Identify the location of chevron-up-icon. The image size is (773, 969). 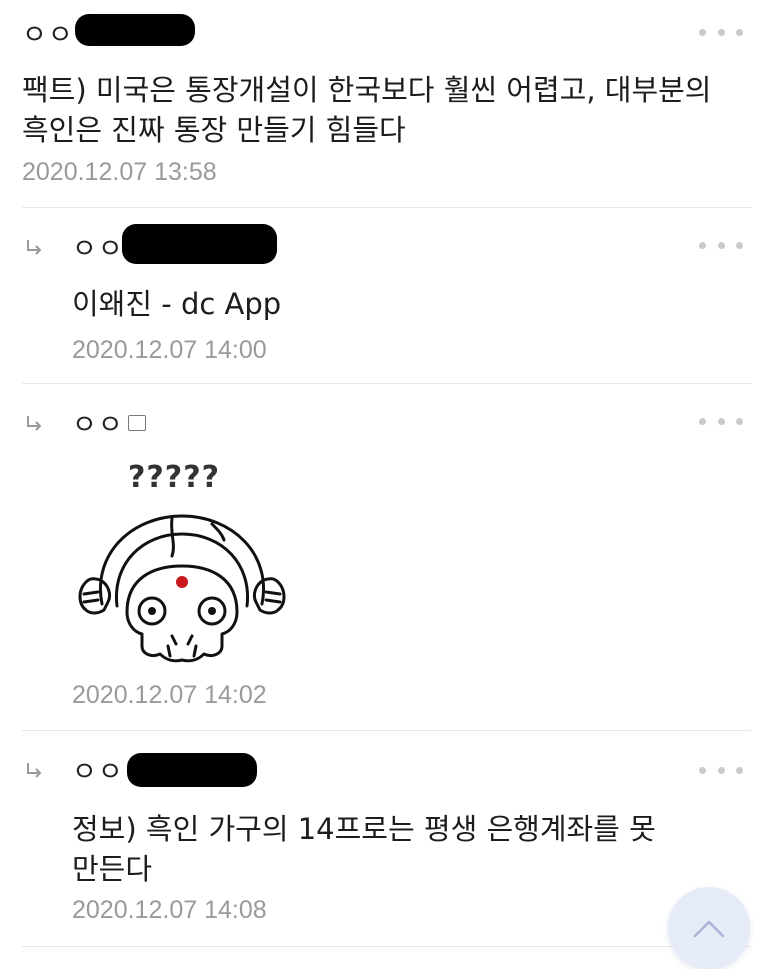
(709, 929).